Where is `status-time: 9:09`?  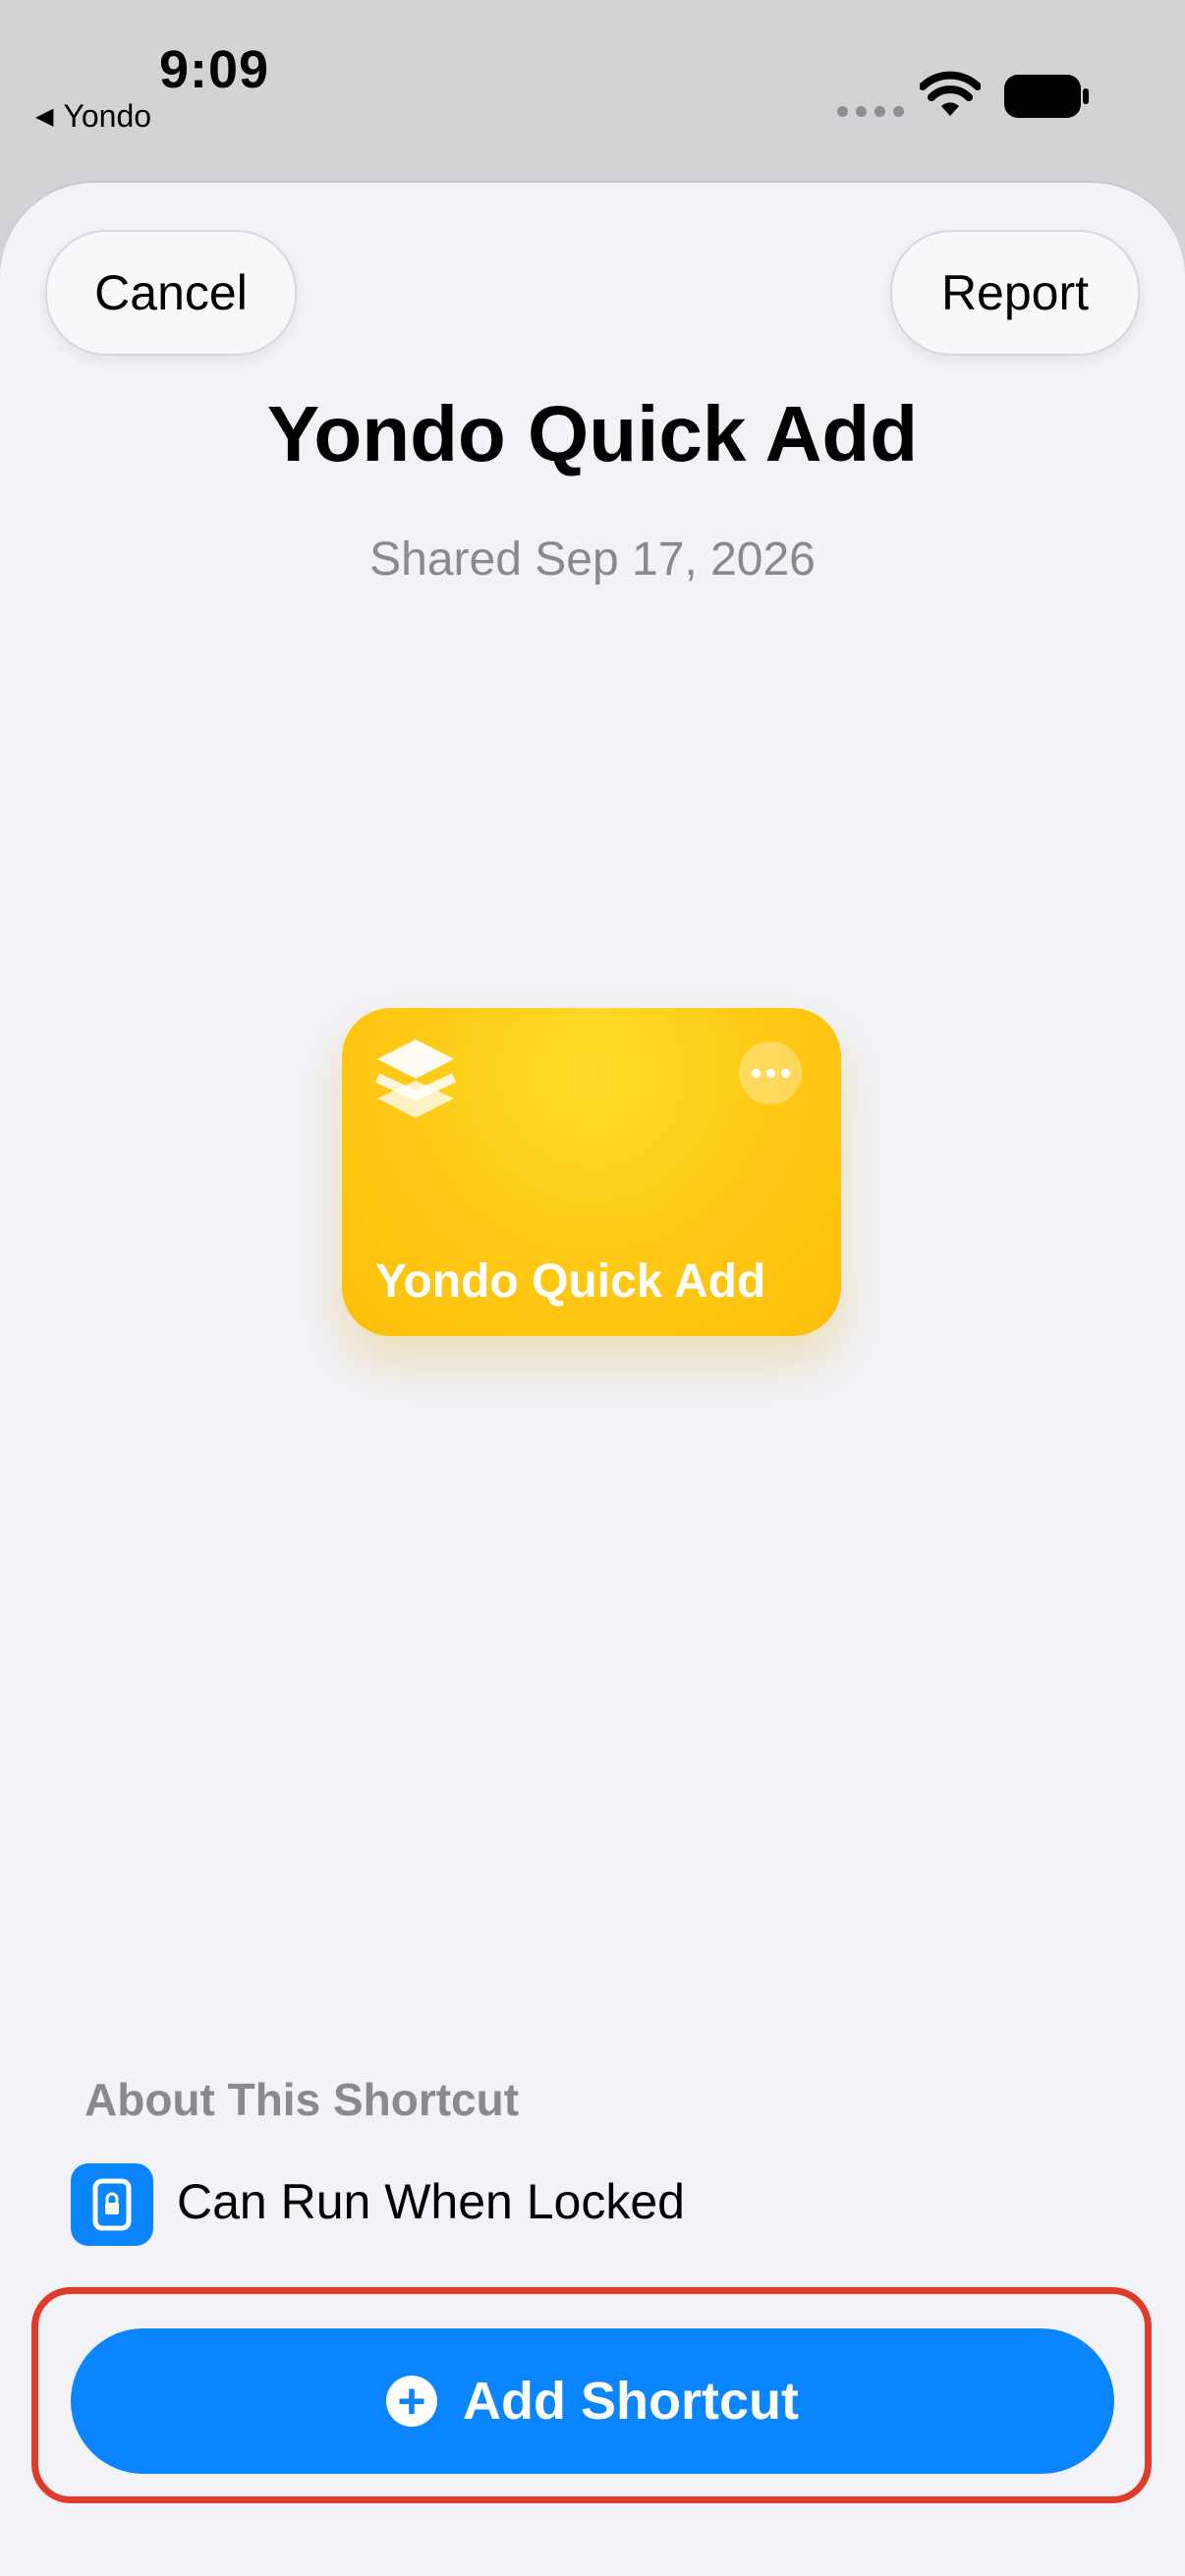
status-time: 9:09 is located at coordinates (215, 69).